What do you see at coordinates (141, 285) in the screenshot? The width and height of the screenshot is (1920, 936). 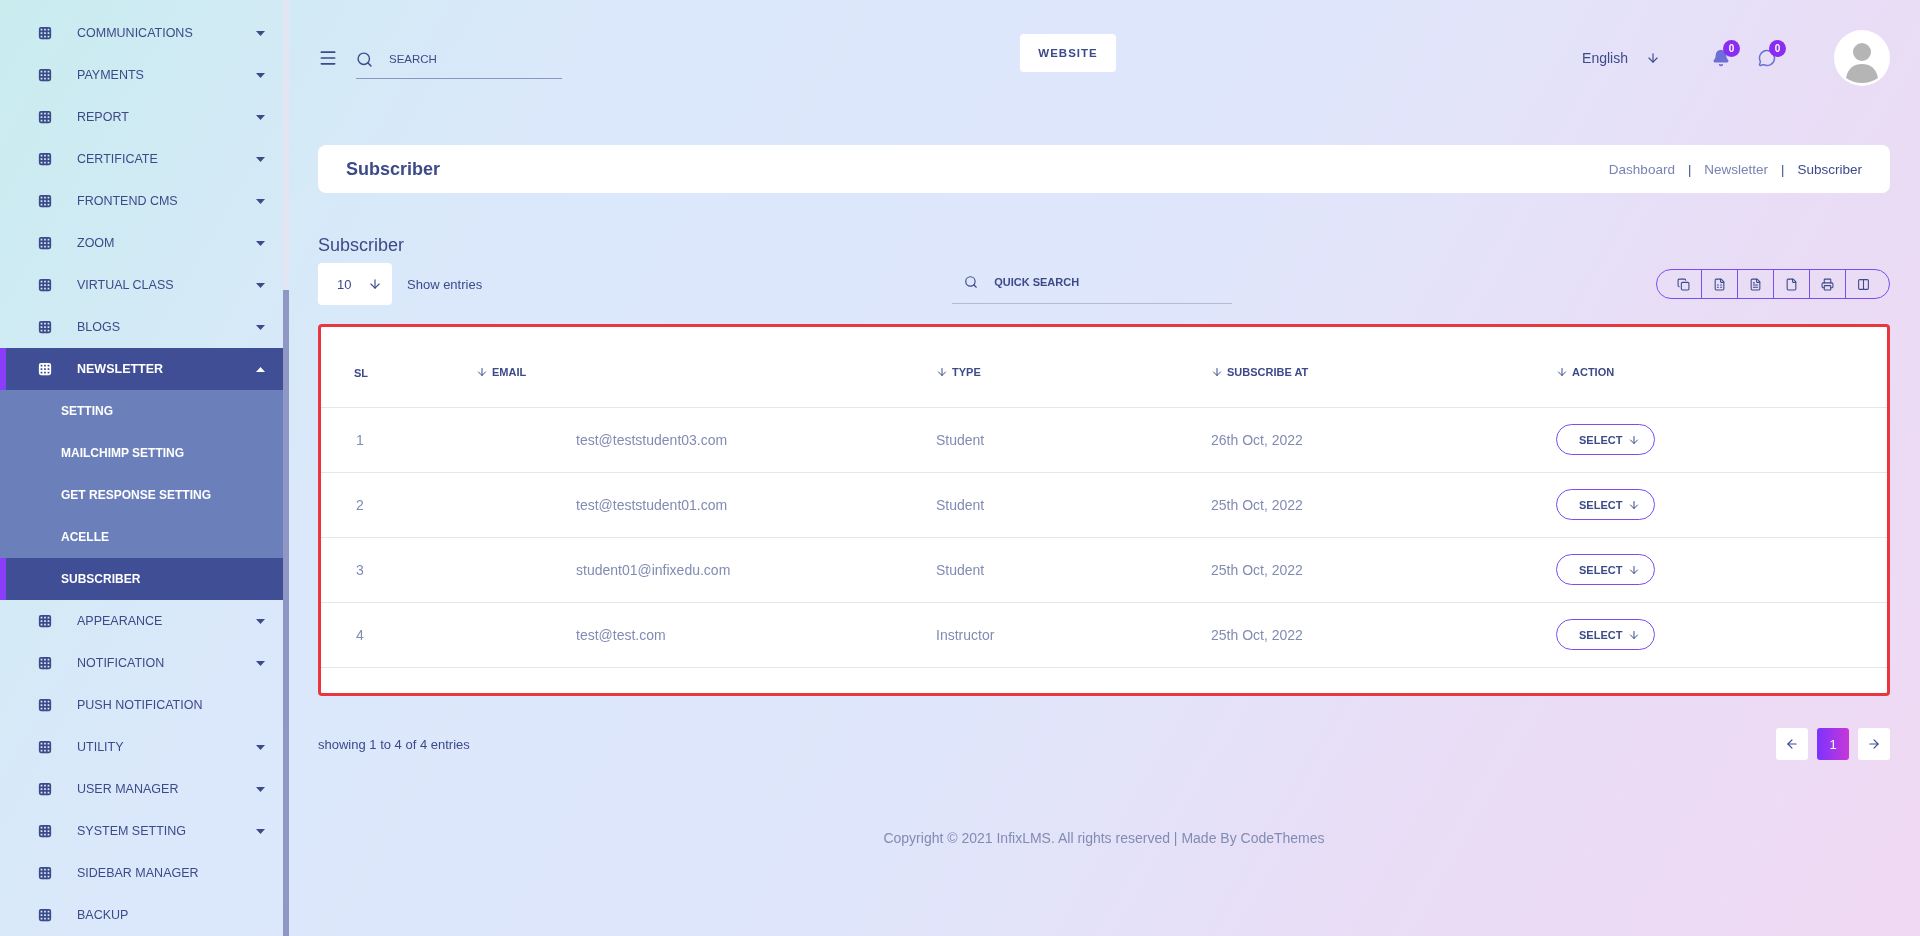 I see `sidebar-item: VIRTUAL CLASS` at bounding box center [141, 285].